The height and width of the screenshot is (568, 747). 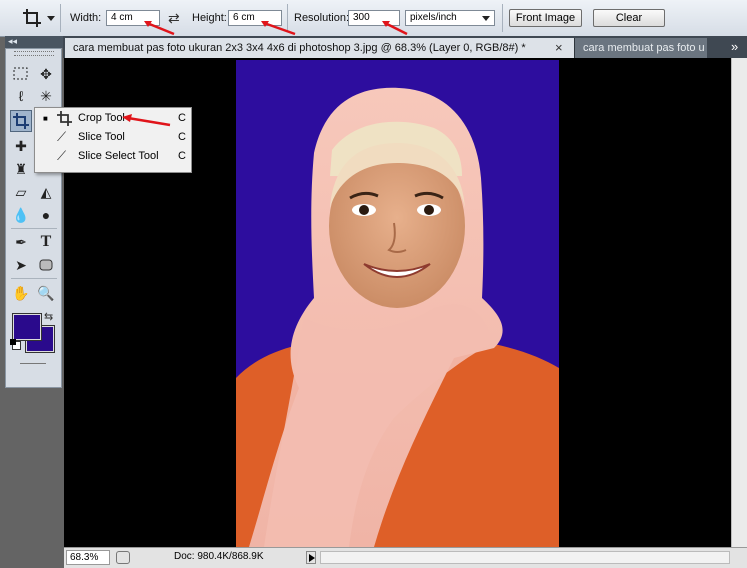 What do you see at coordinates (34, 42) in the screenshot?
I see `tools-panel-collapse: ◂◂` at bounding box center [34, 42].